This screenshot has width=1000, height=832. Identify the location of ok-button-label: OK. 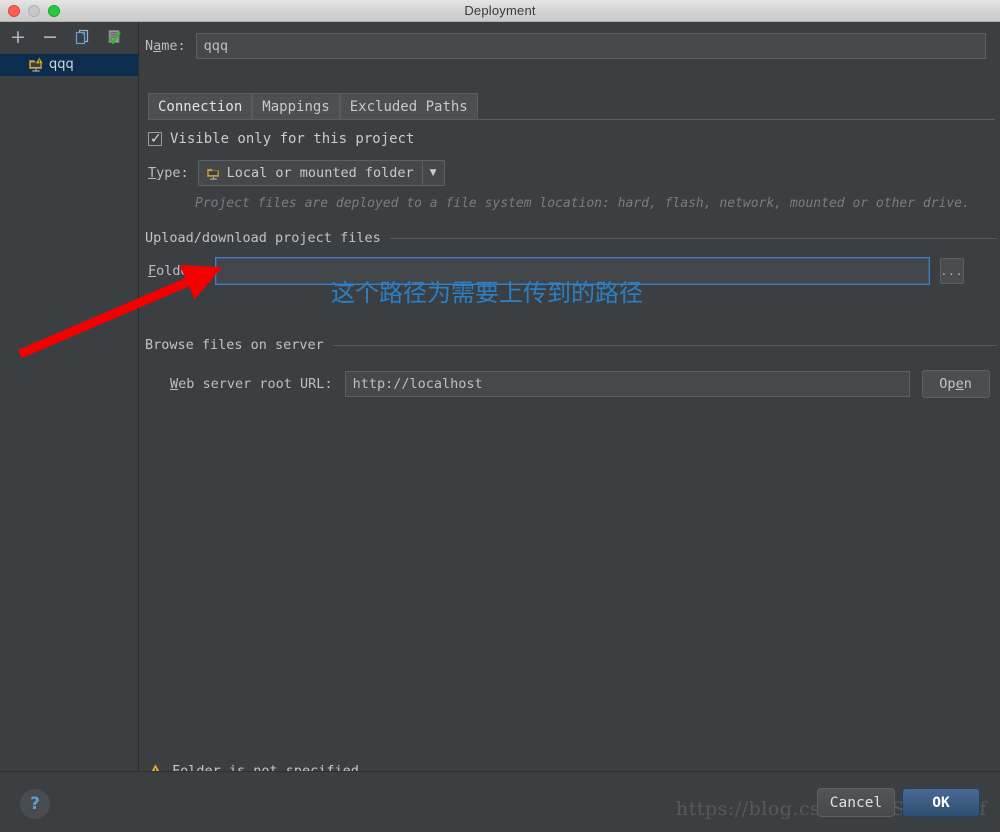
(941, 802).